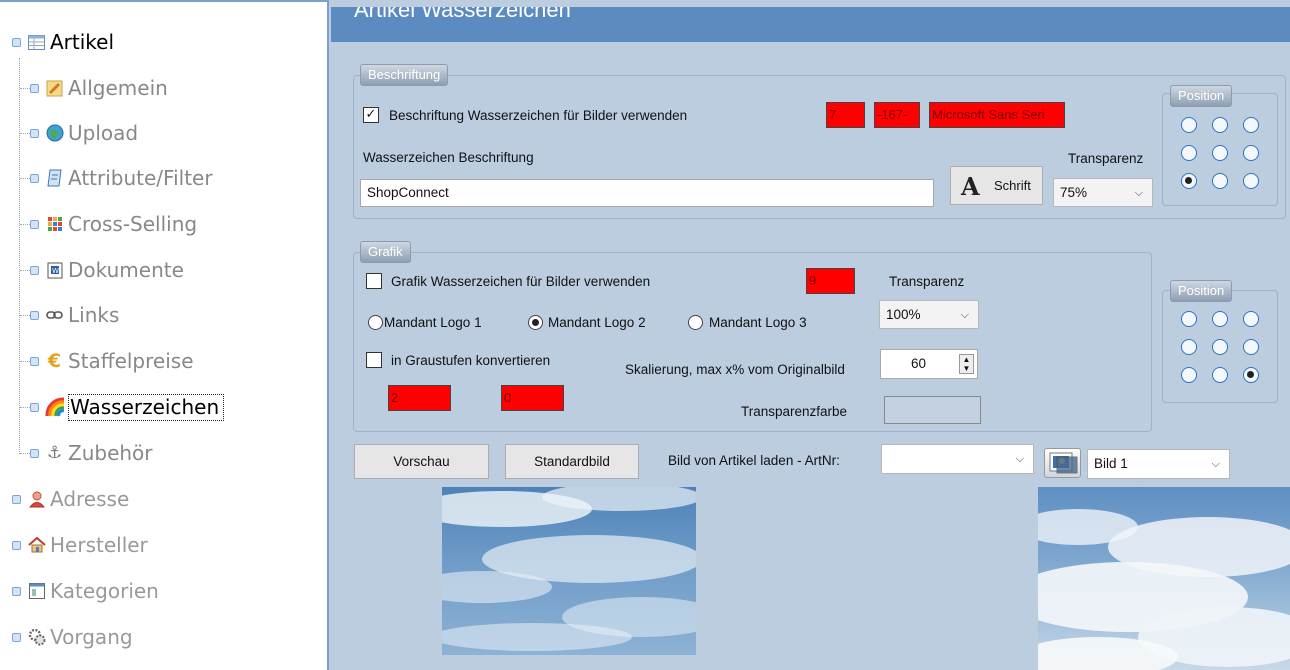 This screenshot has height=670, width=1290. What do you see at coordinates (758, 322) in the screenshot?
I see `logo-3-label: Mandant Logo 3` at bounding box center [758, 322].